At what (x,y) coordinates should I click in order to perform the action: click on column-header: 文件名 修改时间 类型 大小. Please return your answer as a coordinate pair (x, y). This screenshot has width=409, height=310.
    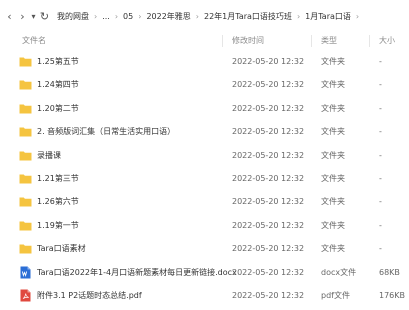
    Looking at the image, I should click on (204, 41).